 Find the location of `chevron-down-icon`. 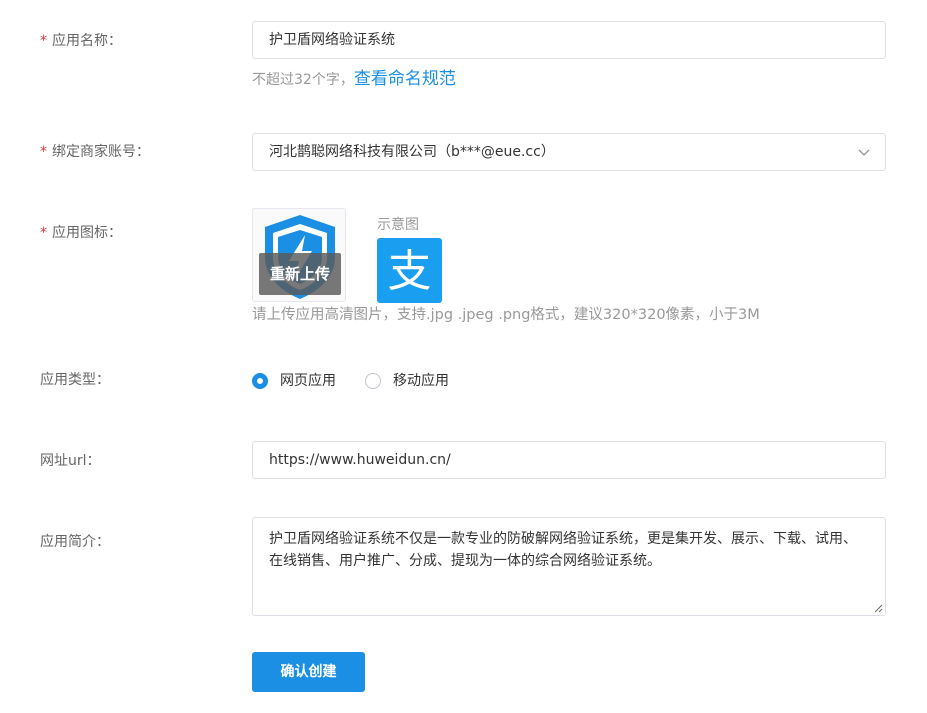

chevron-down-icon is located at coordinates (864, 152).